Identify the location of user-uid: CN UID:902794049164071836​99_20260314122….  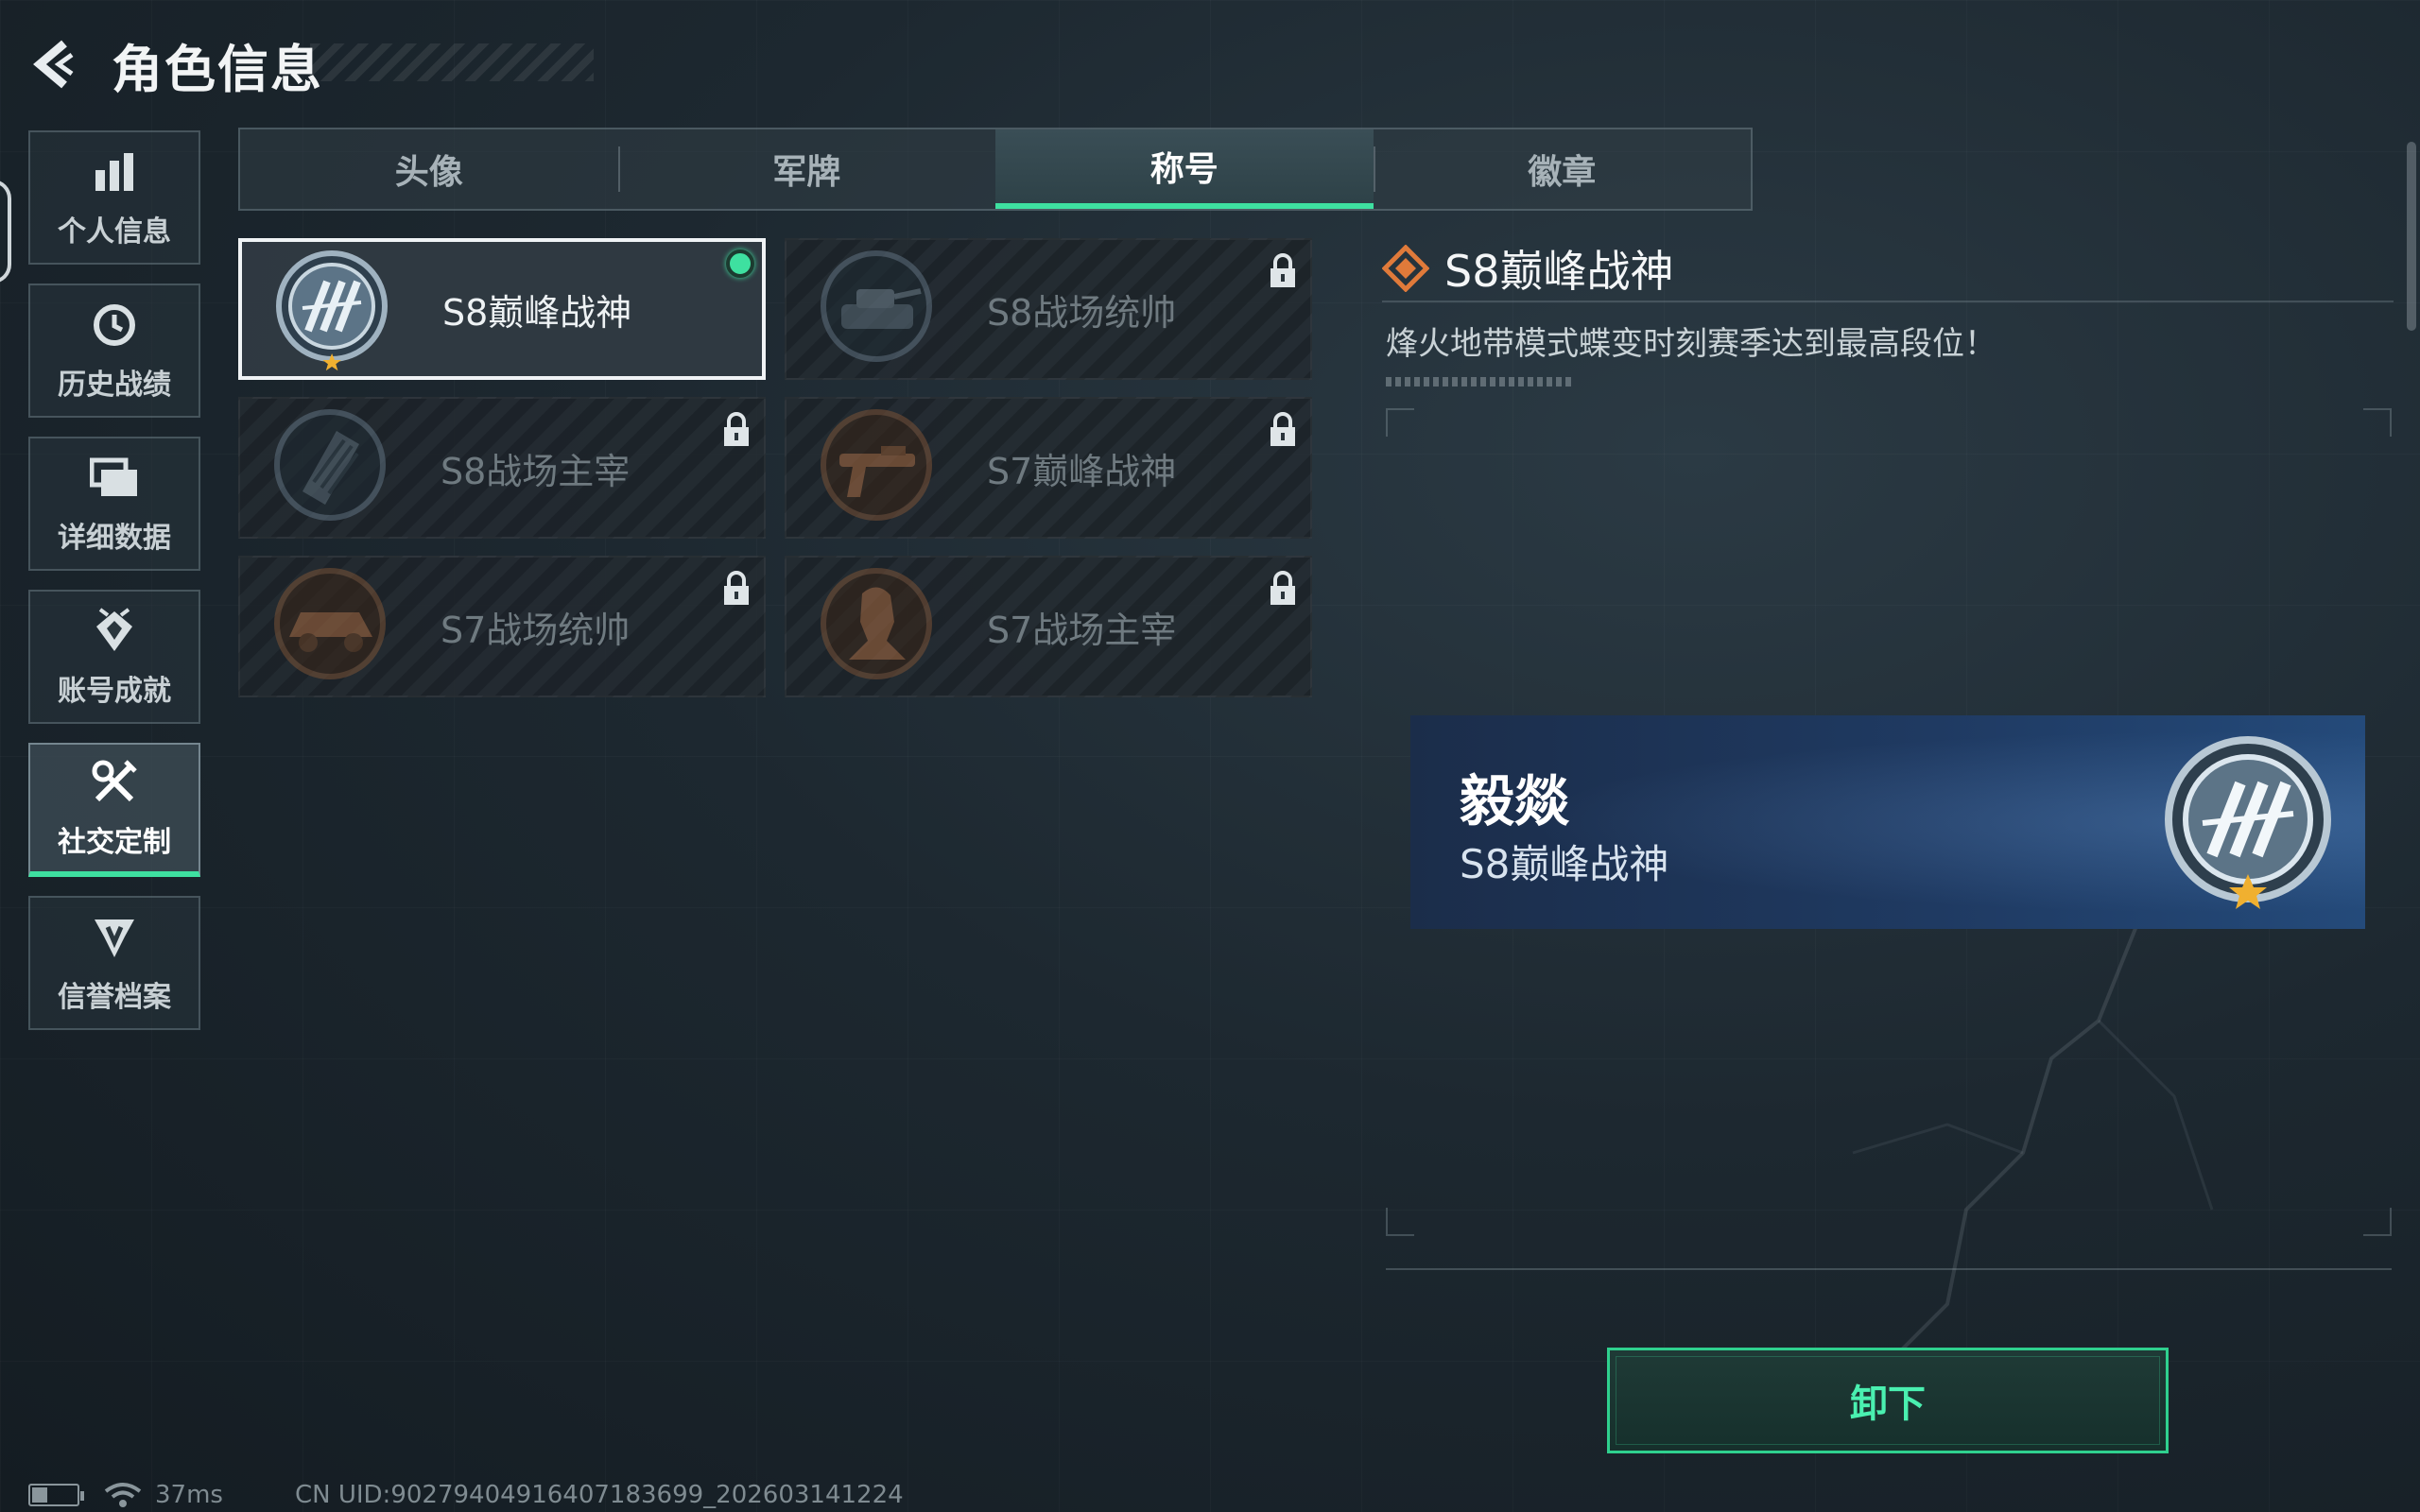
(599, 1495).